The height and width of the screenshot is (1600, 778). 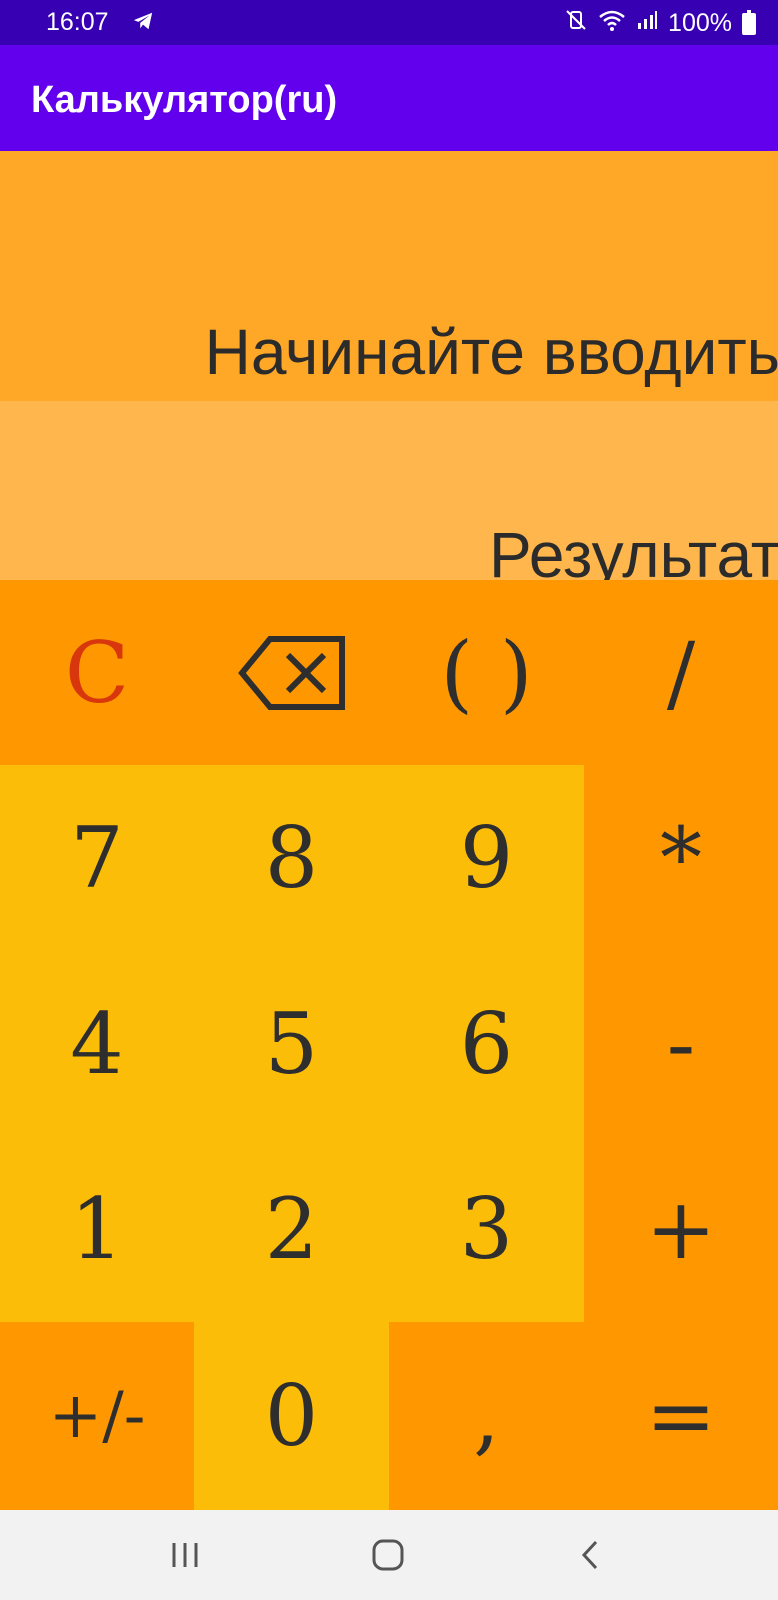 I want to click on back-icon, so click(x=589, y=1555).